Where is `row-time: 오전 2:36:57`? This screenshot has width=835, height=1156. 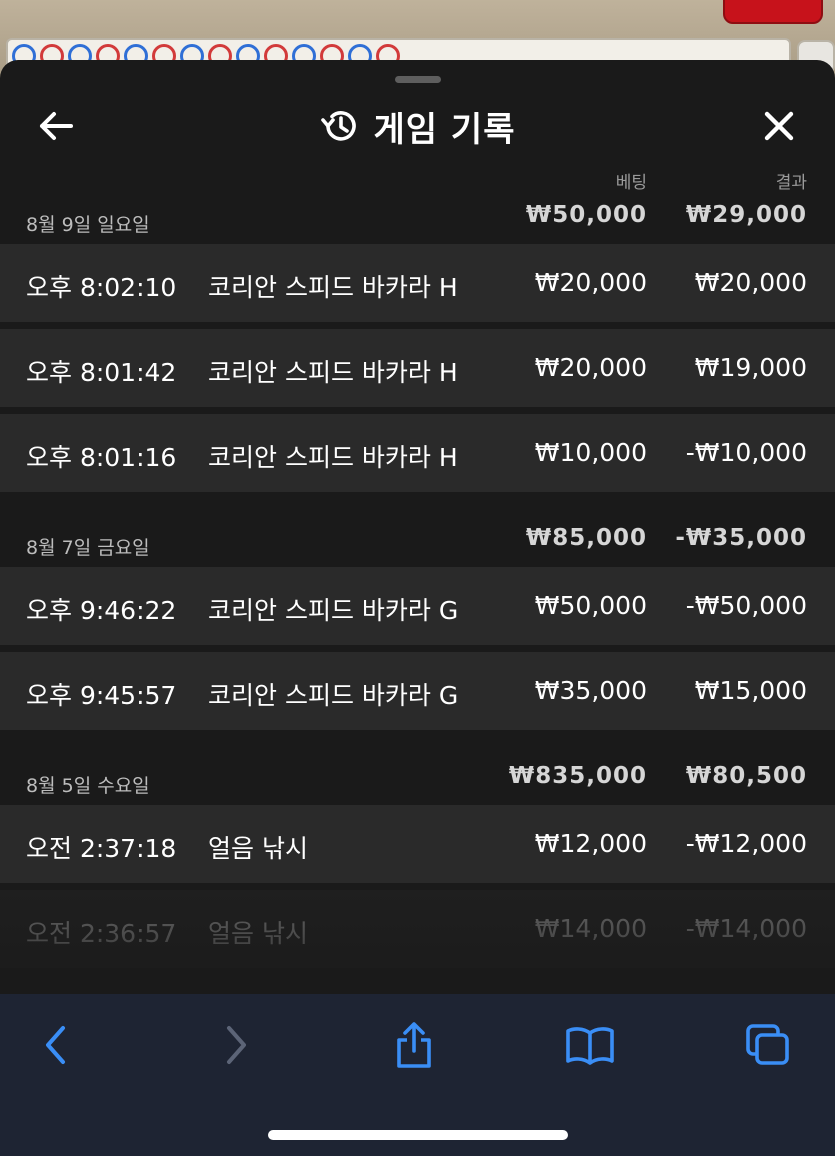 row-time: 오전 2:36:57 is located at coordinates (101, 933).